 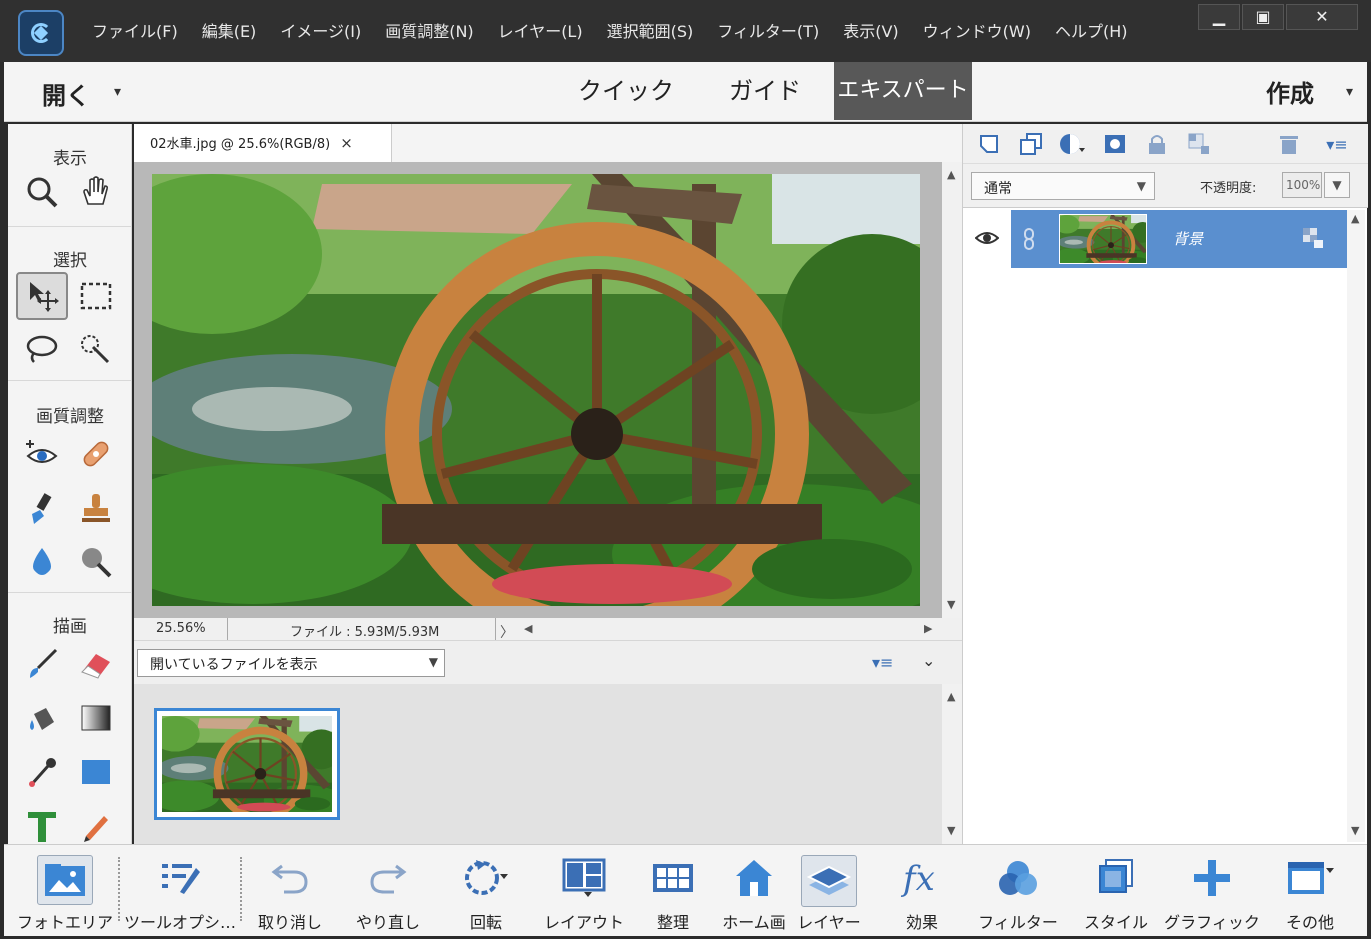 What do you see at coordinates (486, 891) in the screenshot?
I see `rotate-button: 回転` at bounding box center [486, 891].